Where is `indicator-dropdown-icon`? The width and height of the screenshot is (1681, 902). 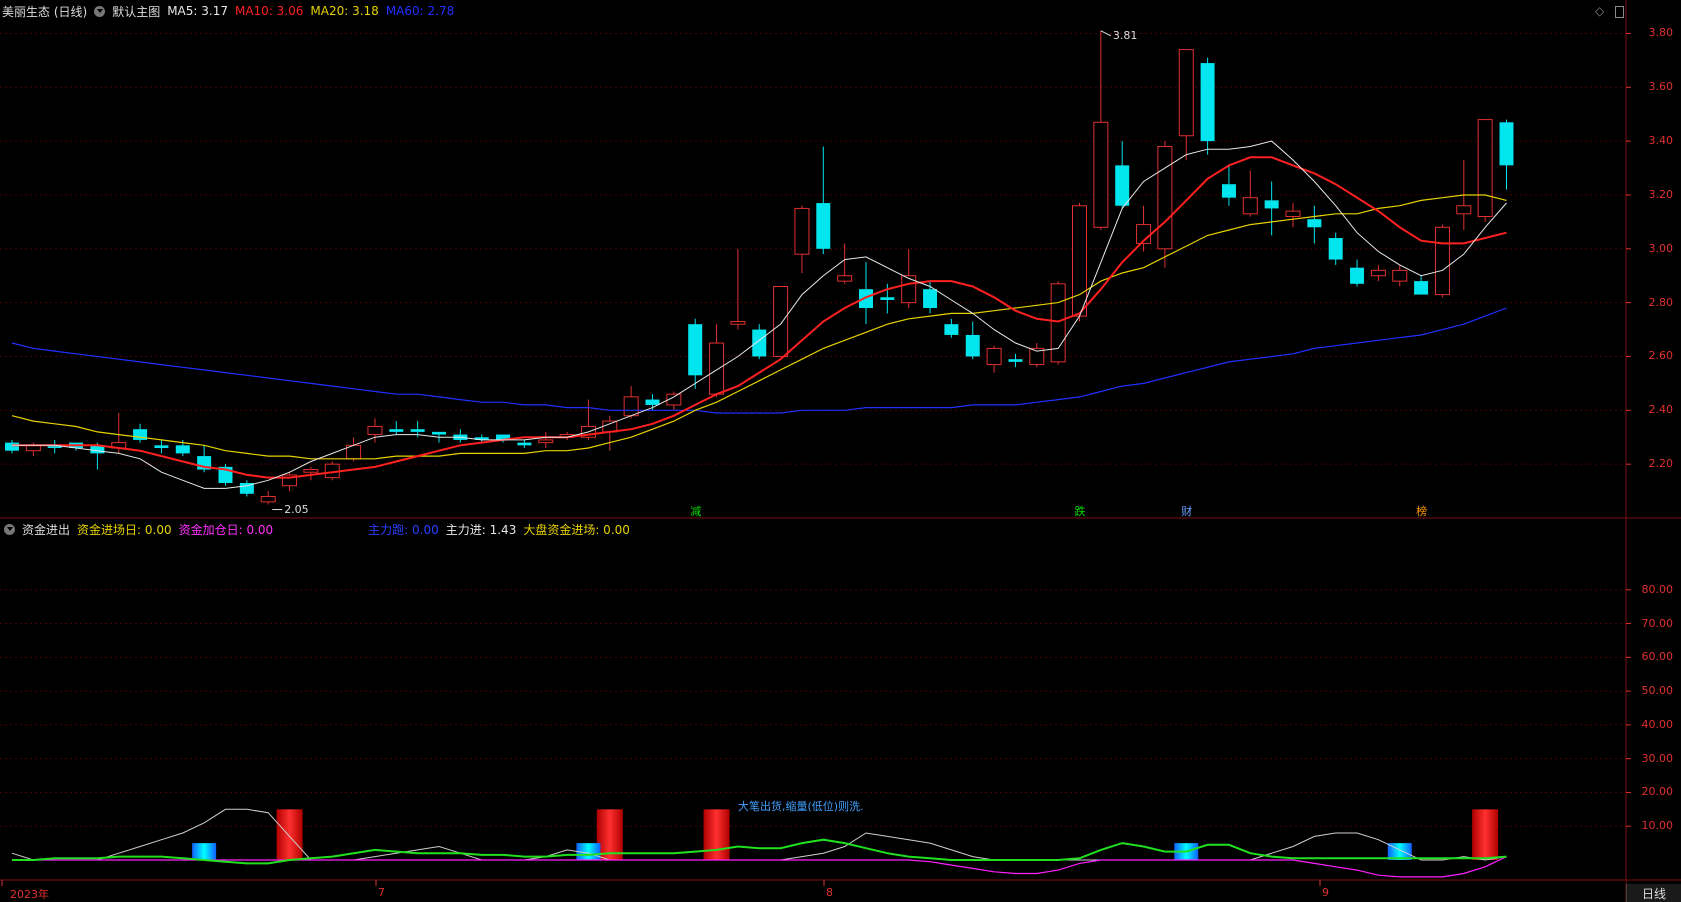 indicator-dropdown-icon is located at coordinates (9, 529).